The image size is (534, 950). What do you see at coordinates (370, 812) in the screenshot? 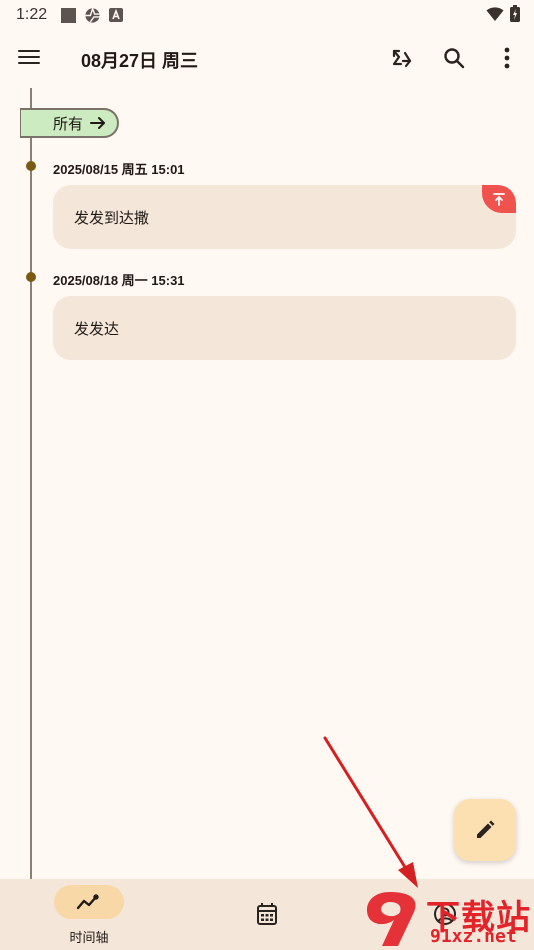
I see `annotation-arrow` at bounding box center [370, 812].